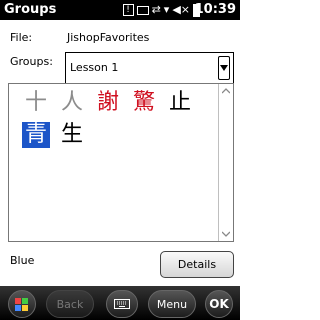 This screenshot has width=320, height=320. What do you see at coordinates (70, 304) in the screenshot?
I see `back-button: Back` at bounding box center [70, 304].